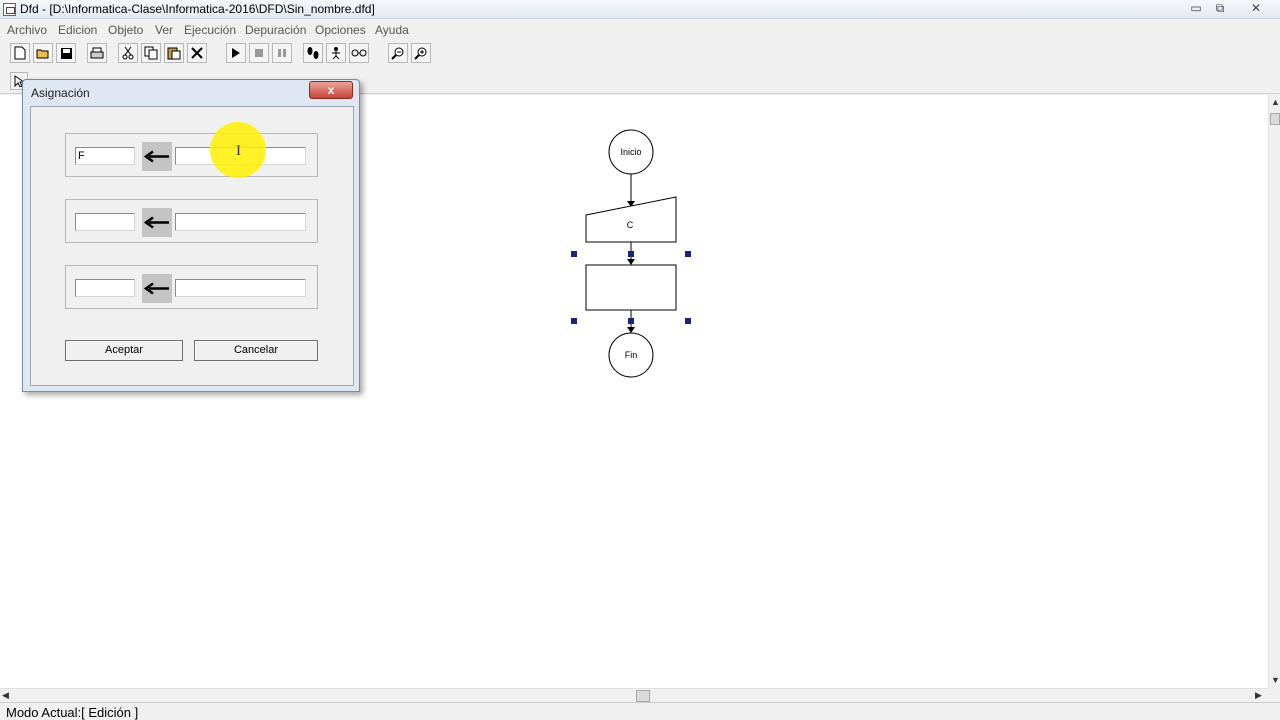 The width and height of the screenshot is (1280, 720). I want to click on selection-handle-tl, so click(574, 254).